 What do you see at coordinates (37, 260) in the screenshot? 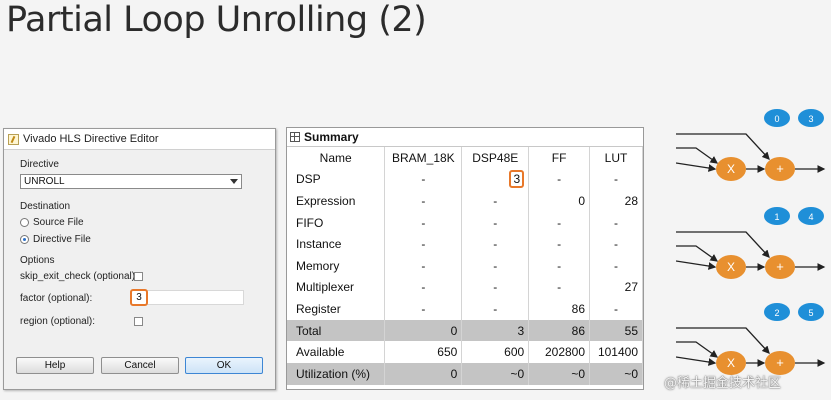
I see `options-label: Options` at bounding box center [37, 260].